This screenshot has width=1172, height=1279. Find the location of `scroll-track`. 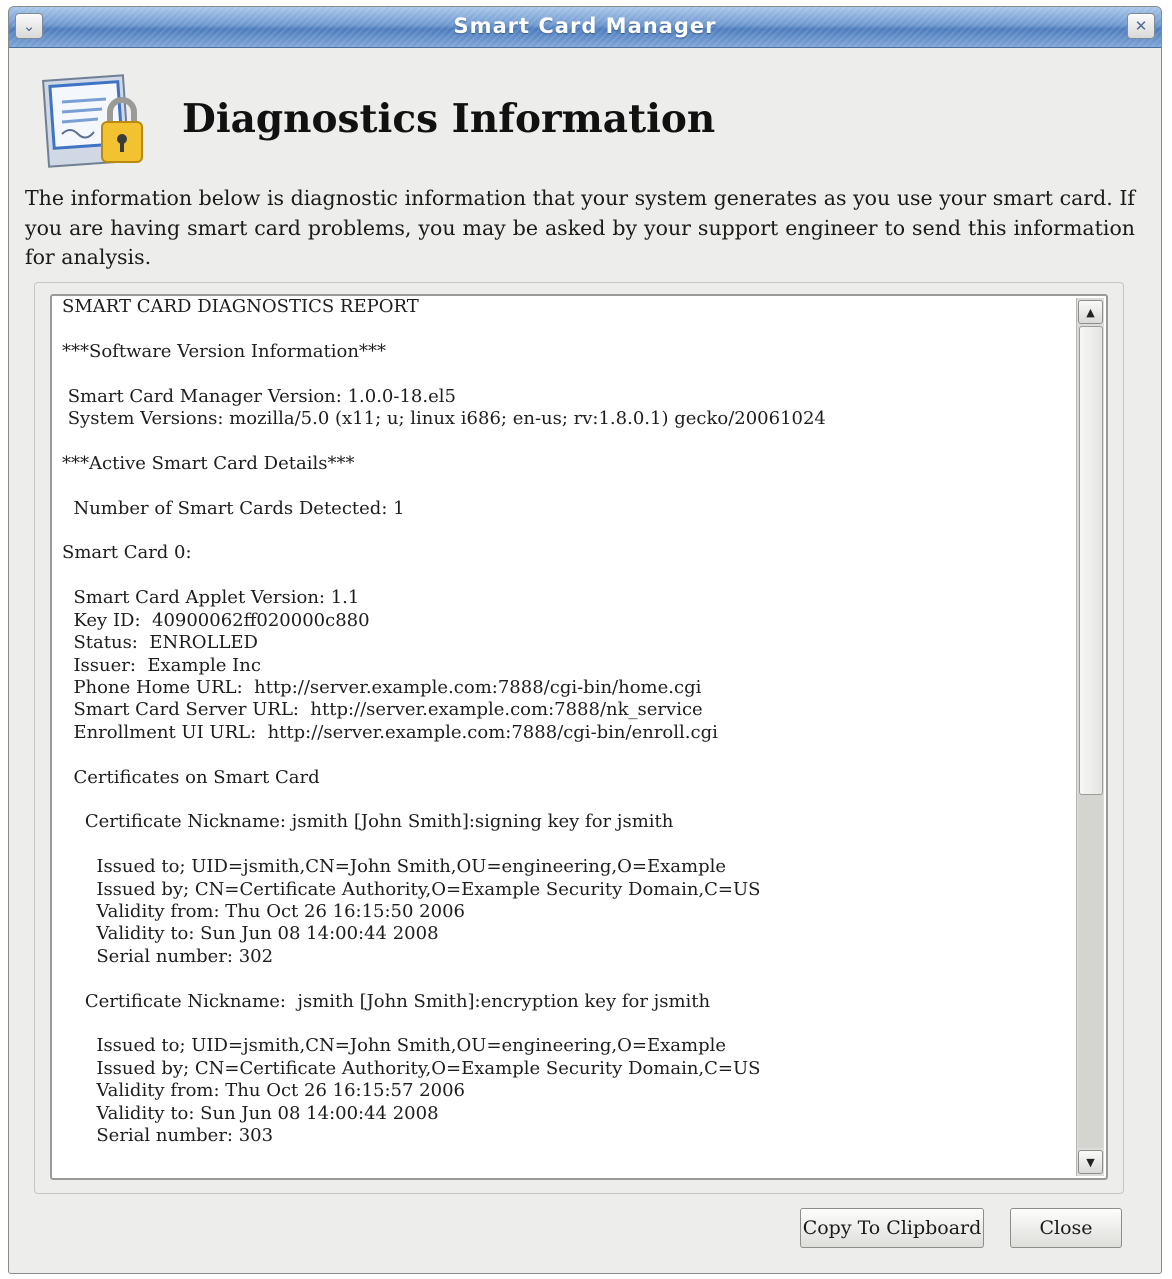

scroll-track is located at coordinates (1090, 737).